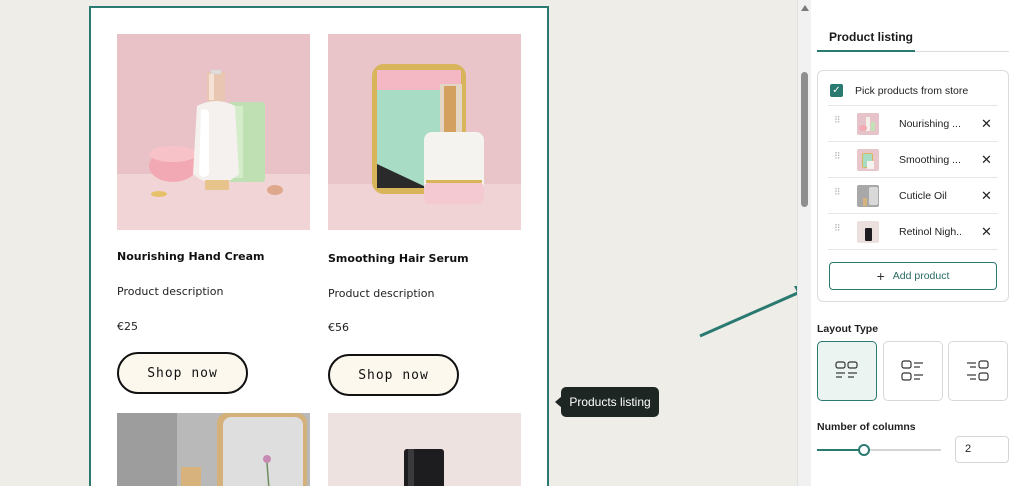 The image size is (1024, 486). I want to click on list-item: ⠿ Nourishing ... ✕, so click(913, 123).